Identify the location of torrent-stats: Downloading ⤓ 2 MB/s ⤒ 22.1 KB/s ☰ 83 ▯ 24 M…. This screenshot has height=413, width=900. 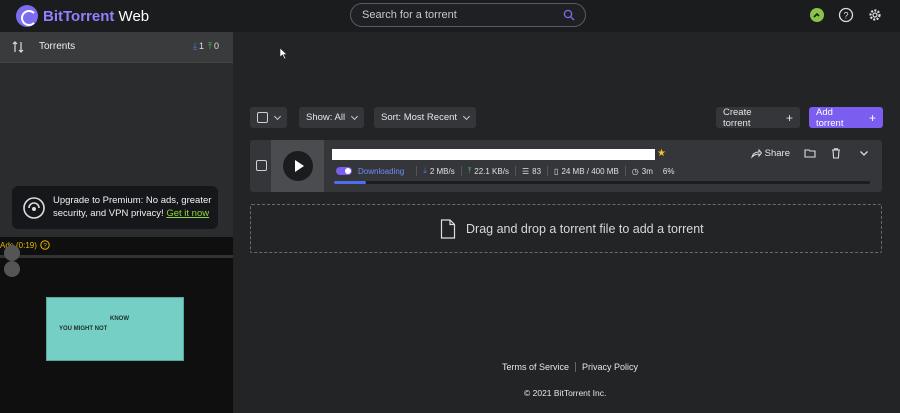
(505, 171).